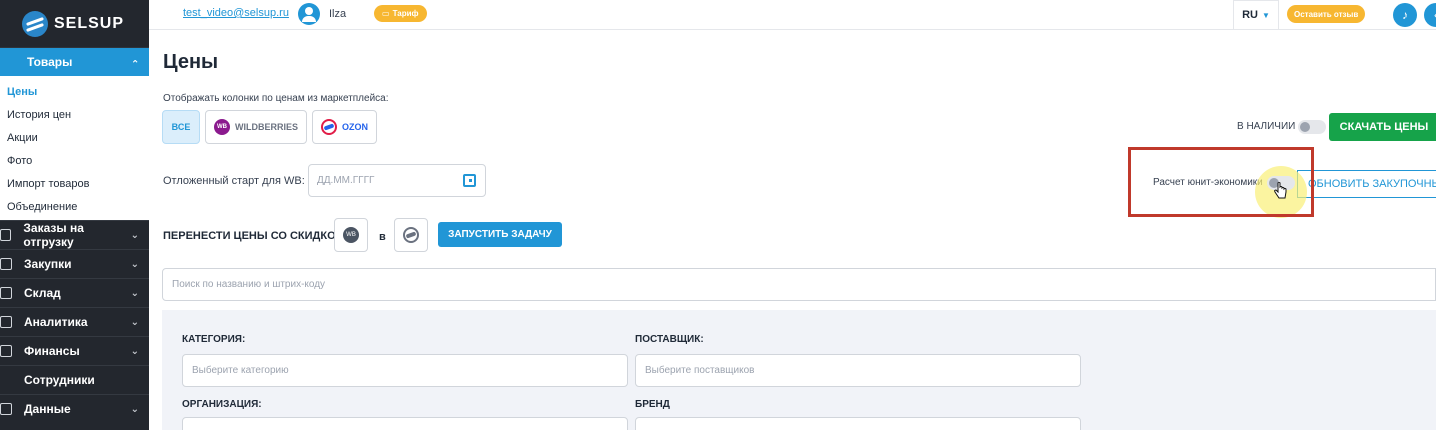 Image resolution: width=1436 pixels, height=430 pixels. I want to click on sidebar-subitem-prices: Цены, so click(74, 91).